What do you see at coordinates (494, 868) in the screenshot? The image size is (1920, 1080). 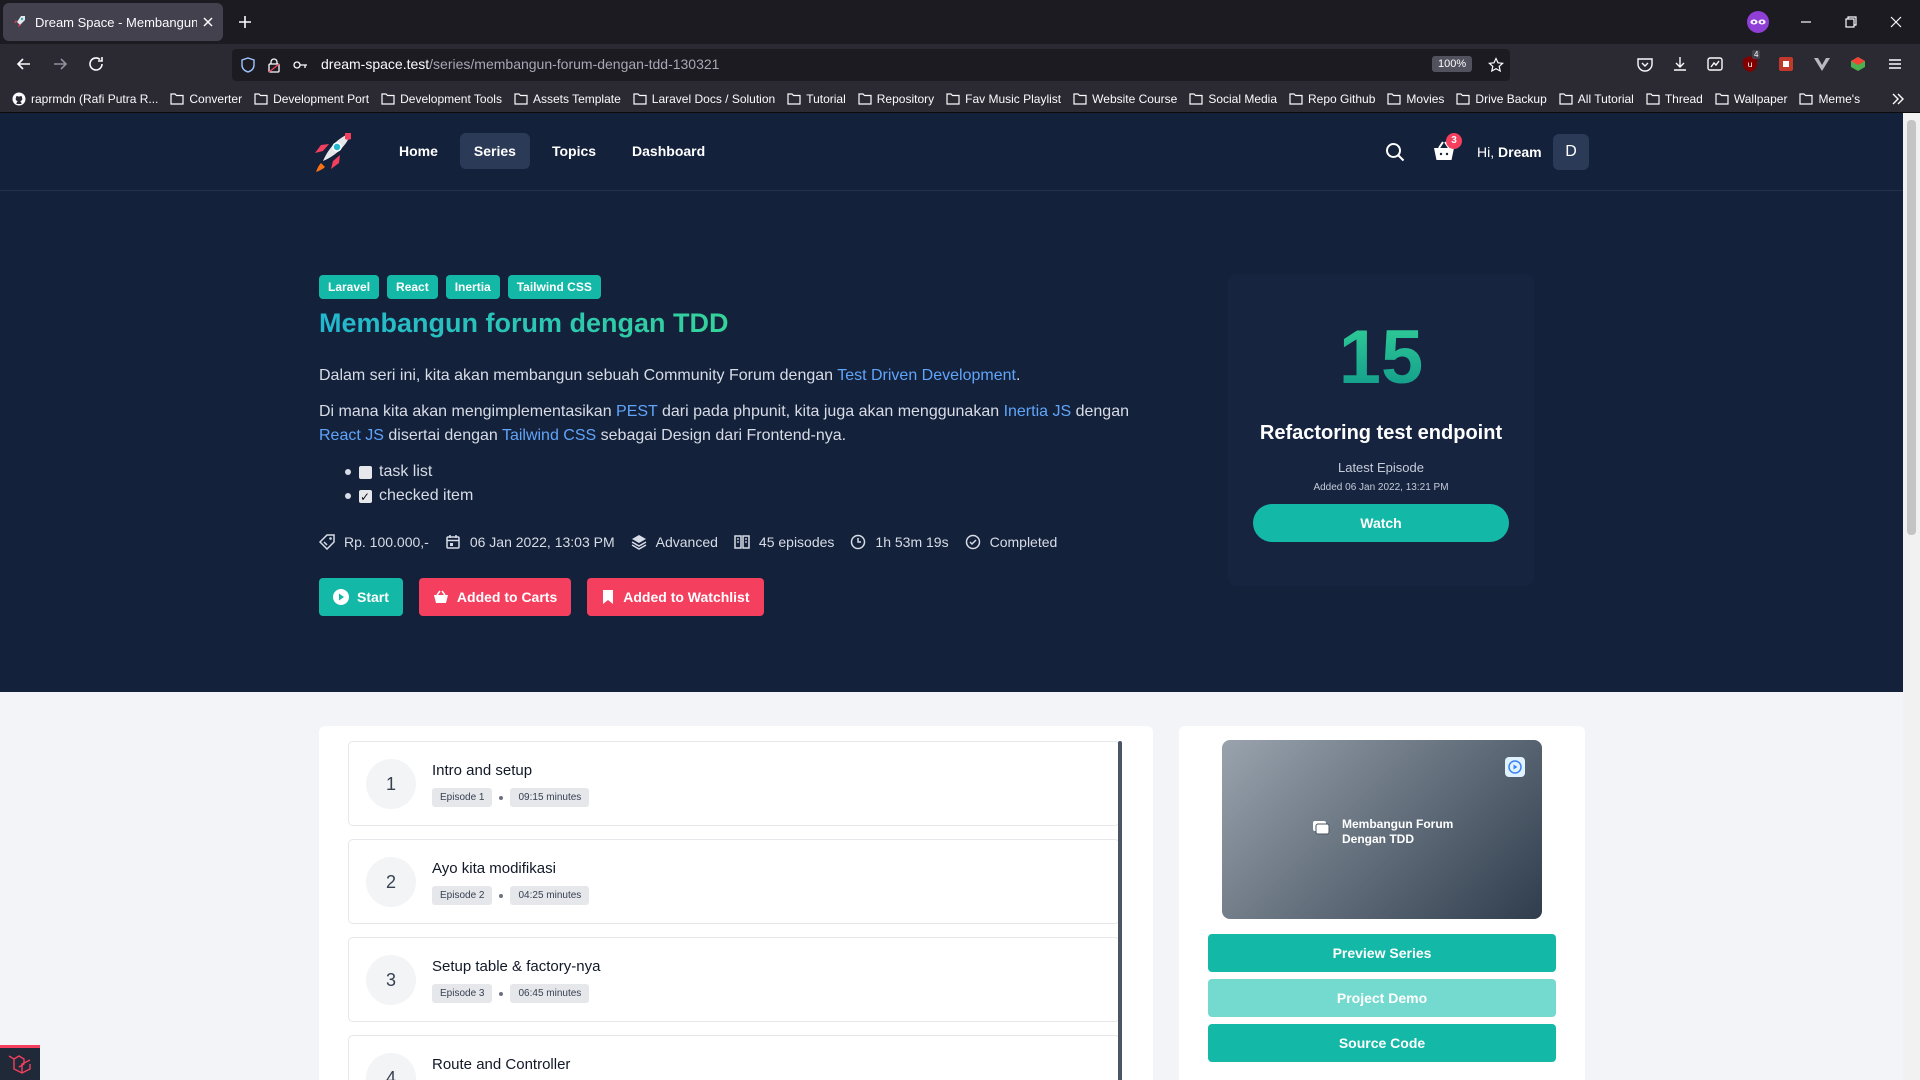 I see `episode-title: Ayo kita modifikasi` at bounding box center [494, 868].